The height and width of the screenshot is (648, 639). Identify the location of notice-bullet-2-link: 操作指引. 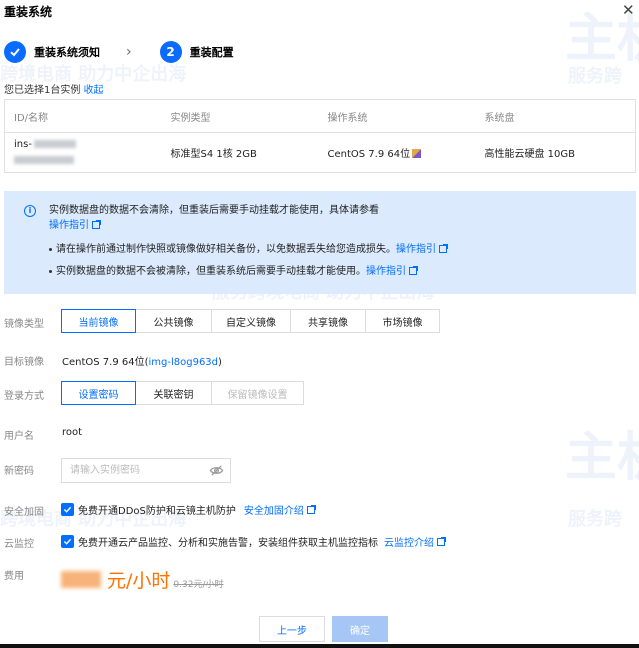
(386, 271).